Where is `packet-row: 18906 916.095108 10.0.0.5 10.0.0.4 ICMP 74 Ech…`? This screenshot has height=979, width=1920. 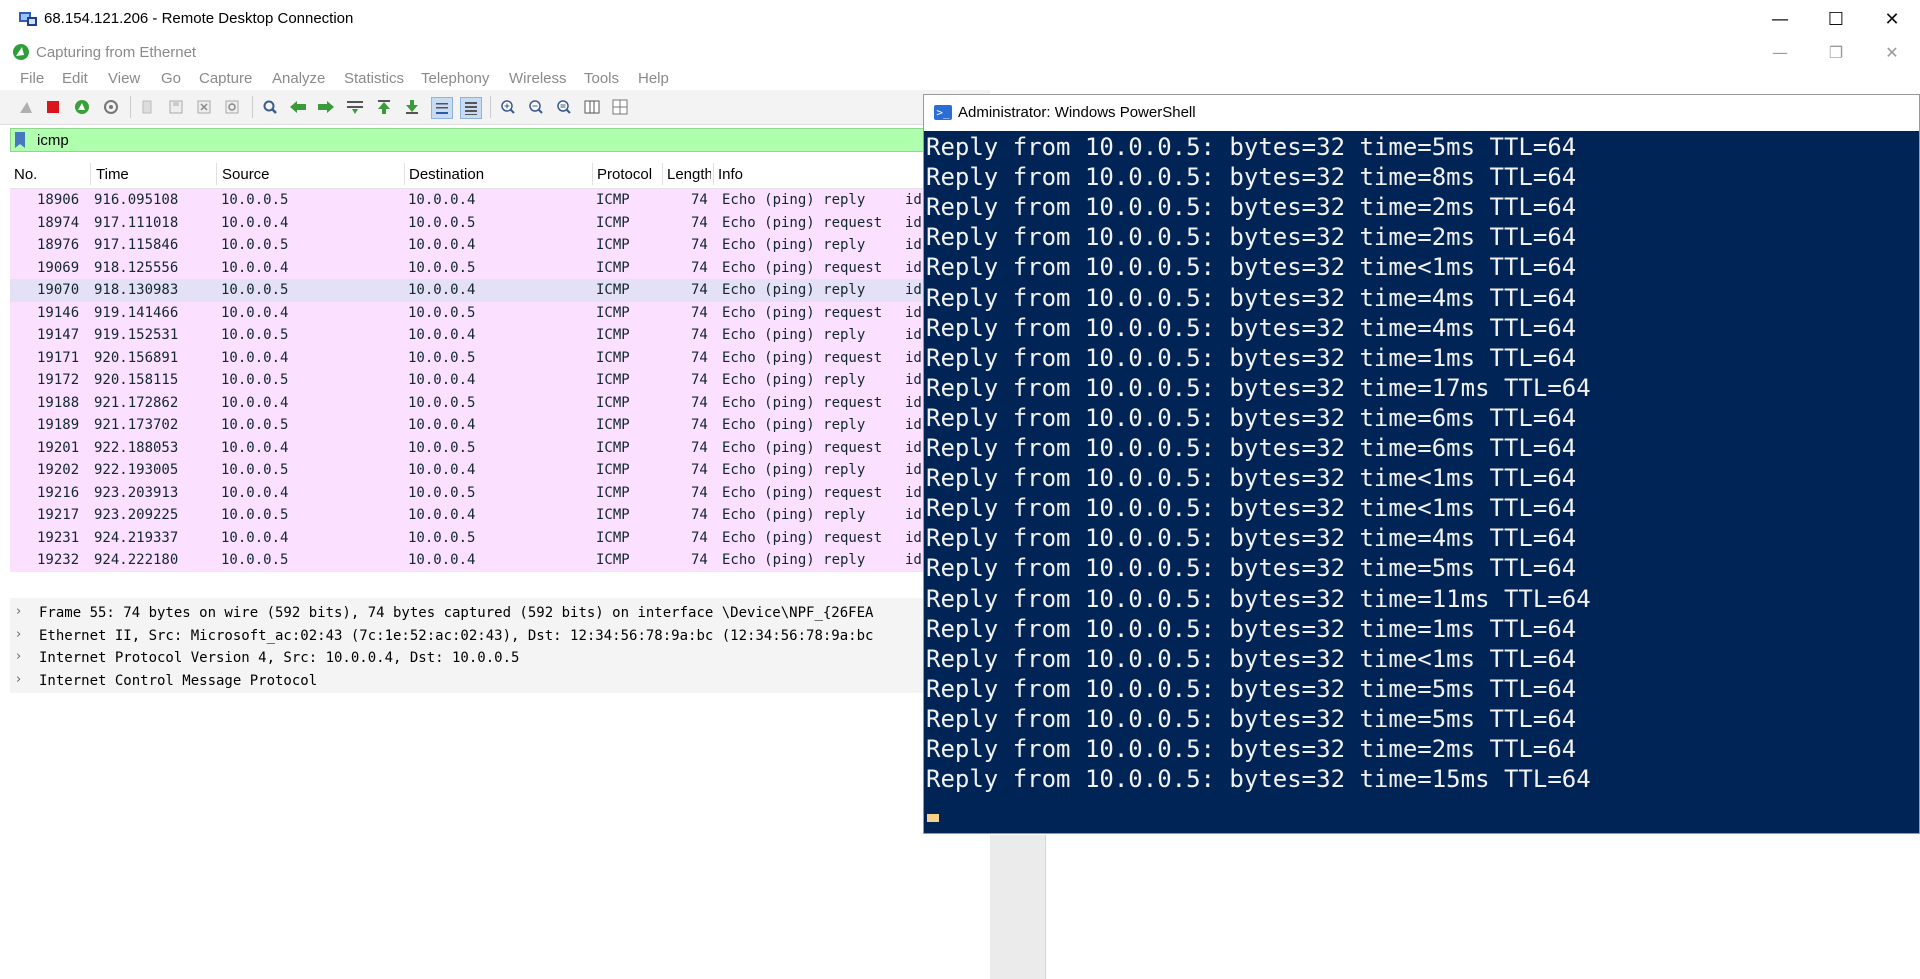
packet-row: 18906 916.095108 10.0.0.5 10.0.0.4 ICMP 74 Ech… is located at coordinates (500, 200).